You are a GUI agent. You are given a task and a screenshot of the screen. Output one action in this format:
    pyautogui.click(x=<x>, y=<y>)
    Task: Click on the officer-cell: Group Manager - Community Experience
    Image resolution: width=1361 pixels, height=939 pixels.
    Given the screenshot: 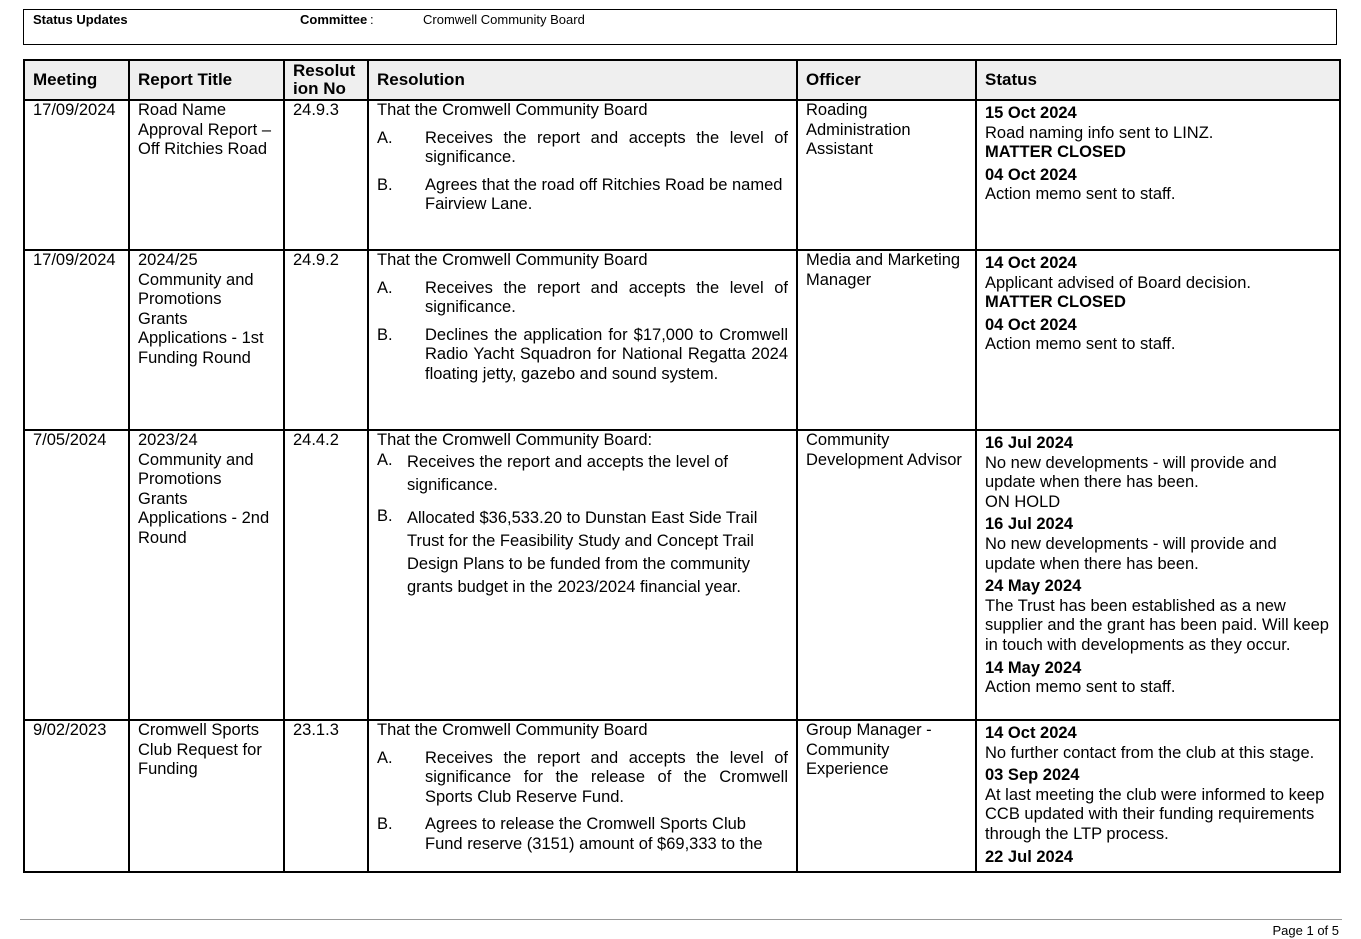 What is the action you would take?
    pyautogui.click(x=886, y=796)
    